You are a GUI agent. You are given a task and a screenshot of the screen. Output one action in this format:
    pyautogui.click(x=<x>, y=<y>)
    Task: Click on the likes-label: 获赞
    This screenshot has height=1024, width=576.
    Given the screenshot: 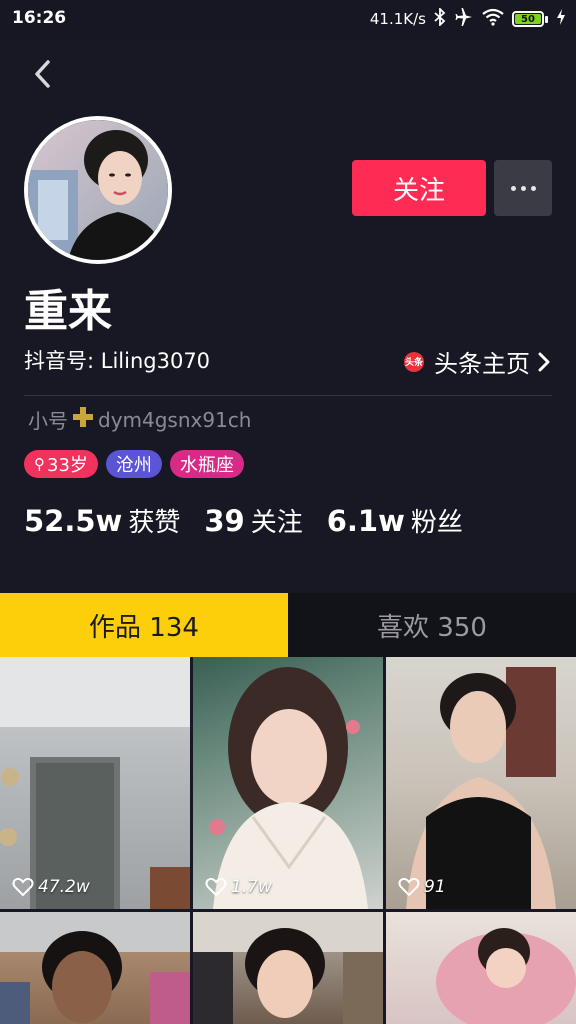 What is the action you would take?
    pyautogui.click(x=154, y=523)
    